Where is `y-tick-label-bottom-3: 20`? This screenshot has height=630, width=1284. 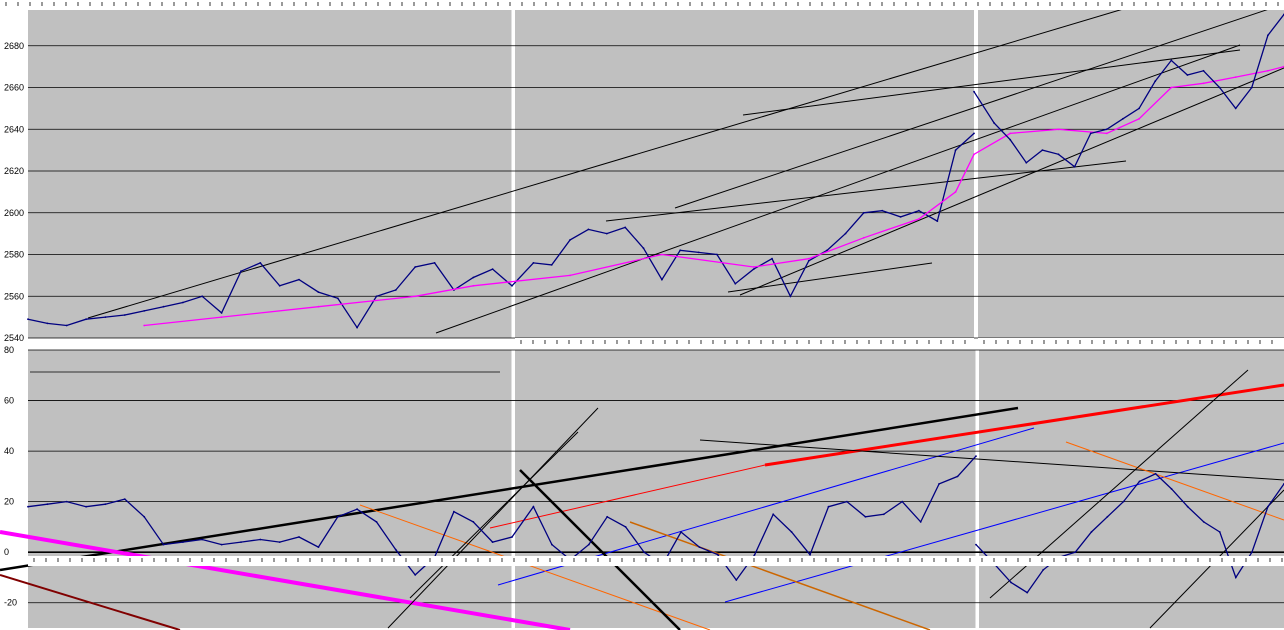
y-tick-label-bottom-3: 20 is located at coordinates (9, 502).